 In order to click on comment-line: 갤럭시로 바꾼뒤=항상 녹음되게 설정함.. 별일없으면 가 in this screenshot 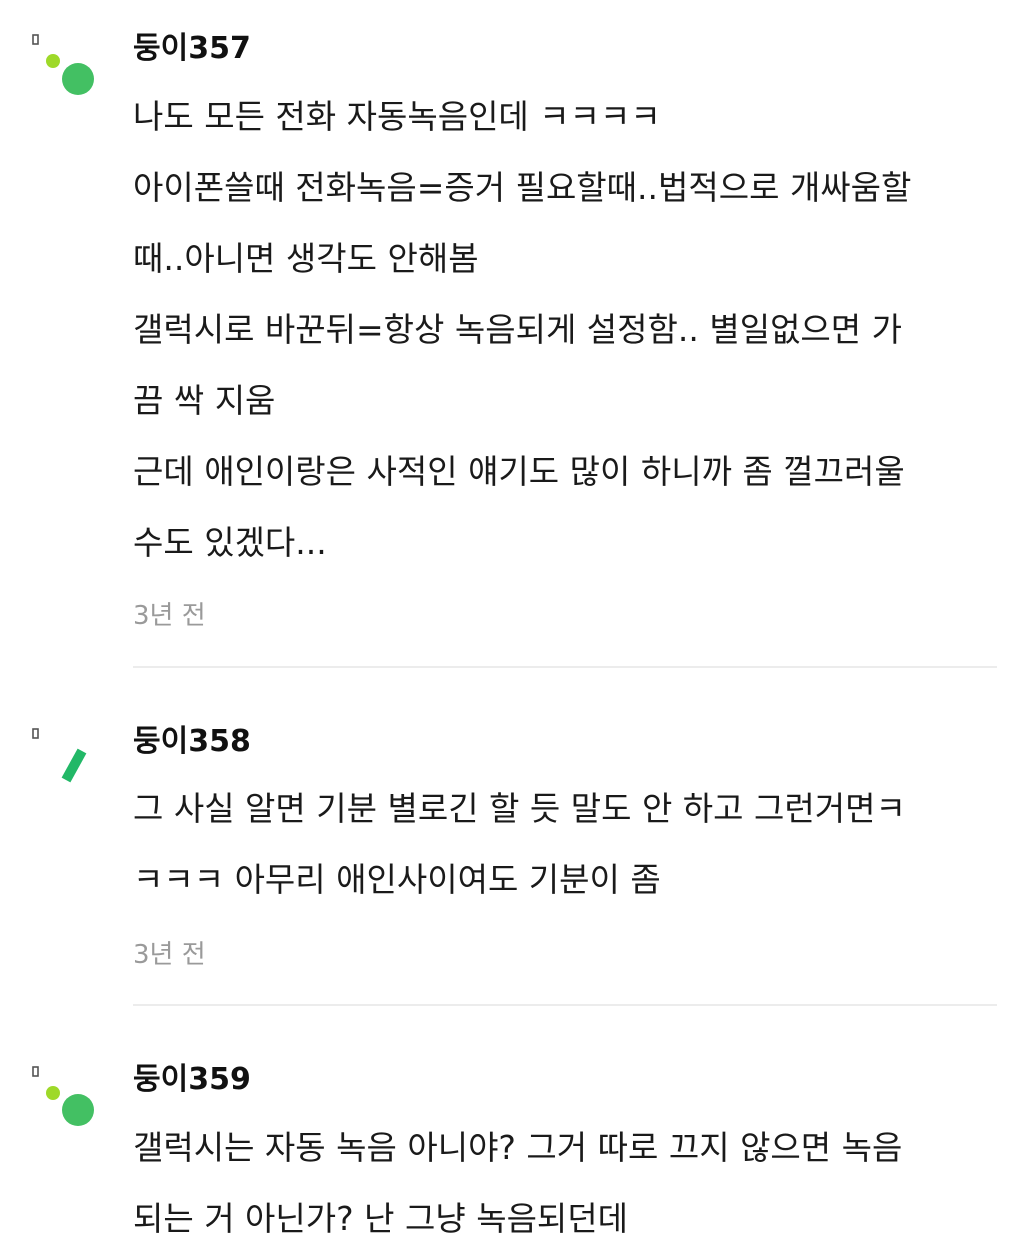, I will do `click(517, 329)`.